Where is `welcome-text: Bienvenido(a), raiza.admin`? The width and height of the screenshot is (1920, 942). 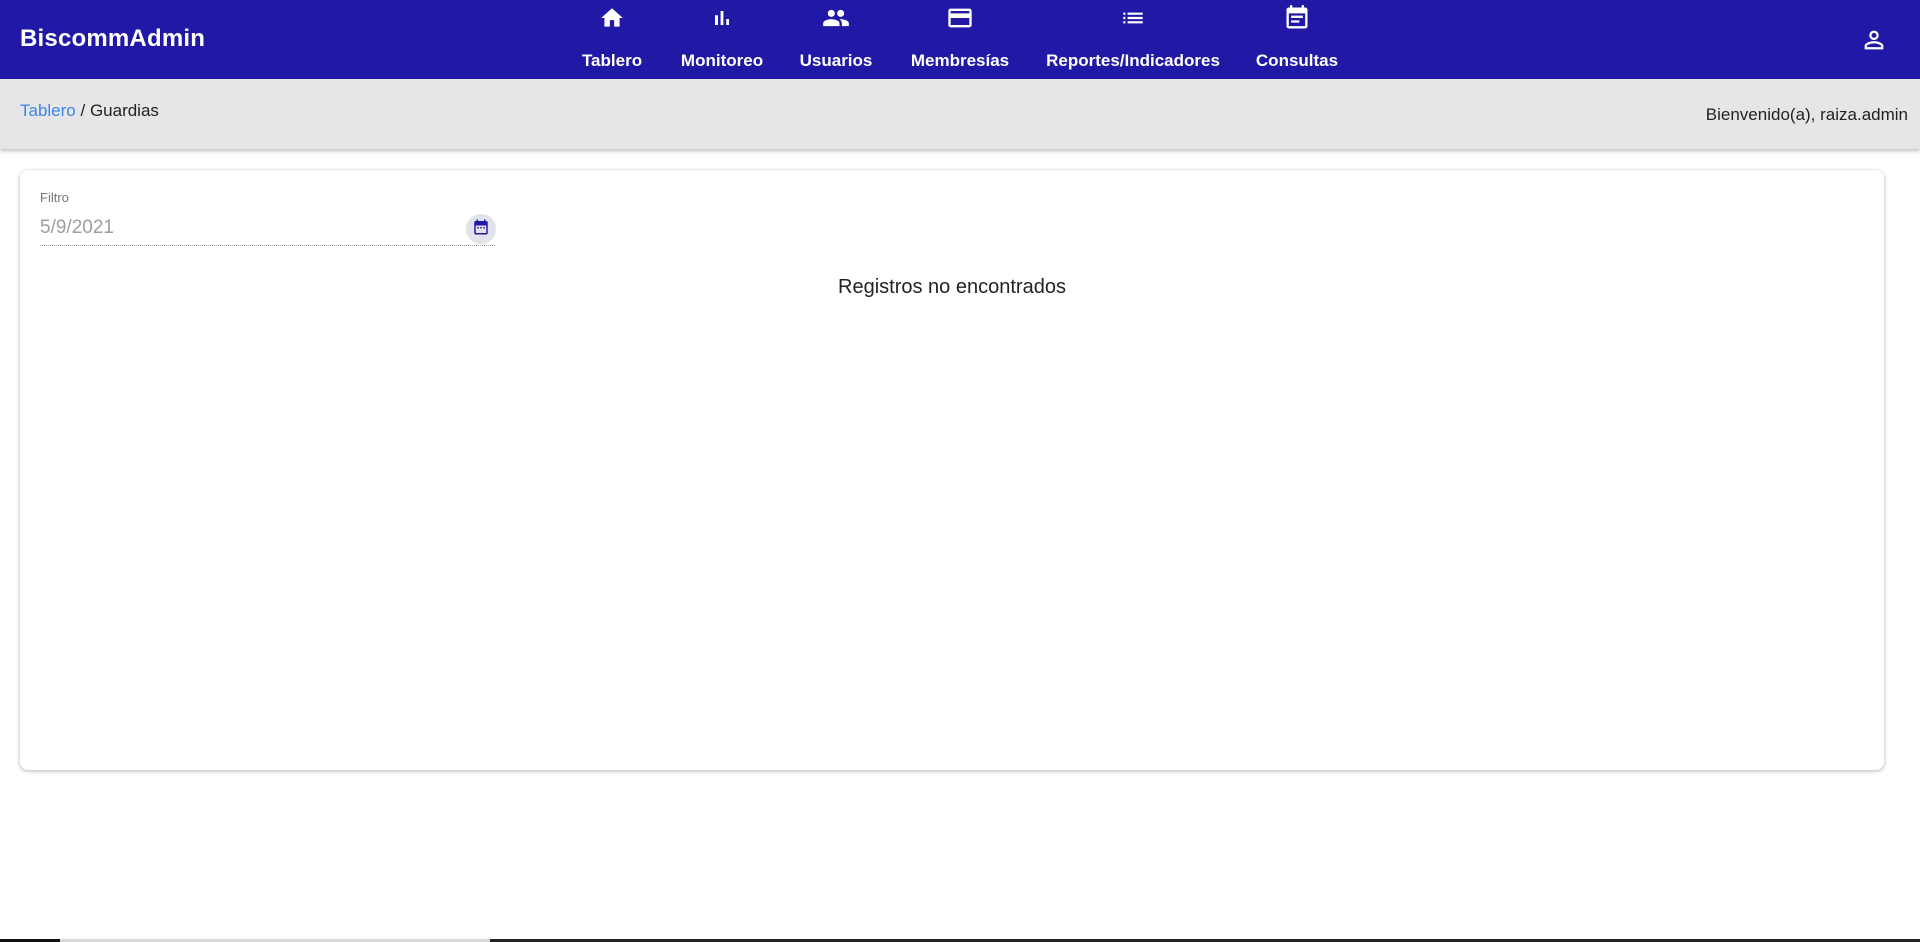 welcome-text: Bienvenido(a), raiza.admin is located at coordinates (1806, 114).